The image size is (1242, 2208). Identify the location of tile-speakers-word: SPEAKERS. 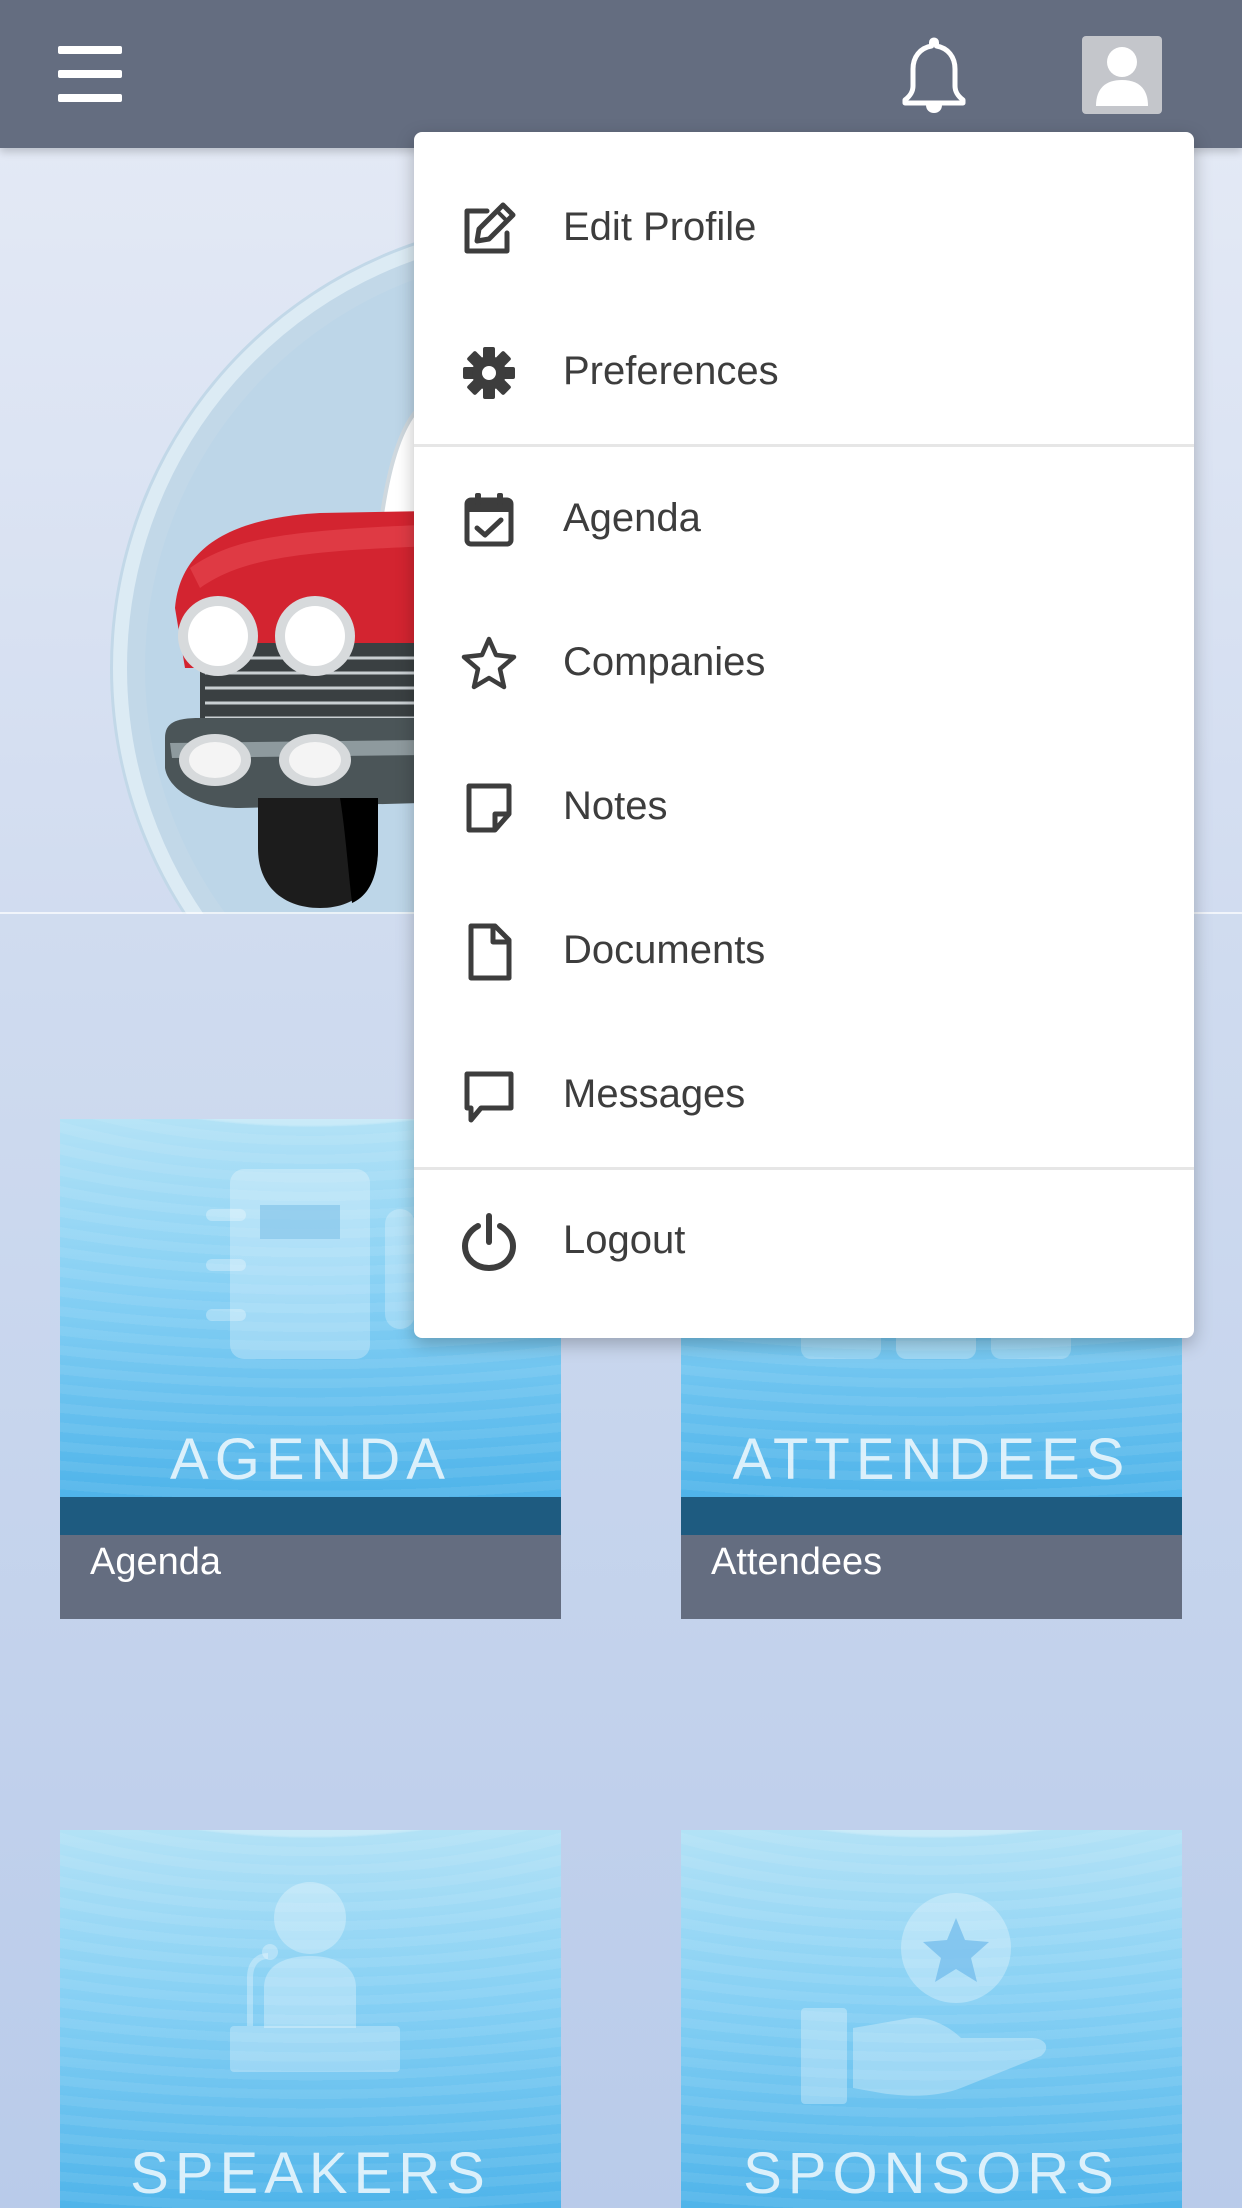
(310, 2173).